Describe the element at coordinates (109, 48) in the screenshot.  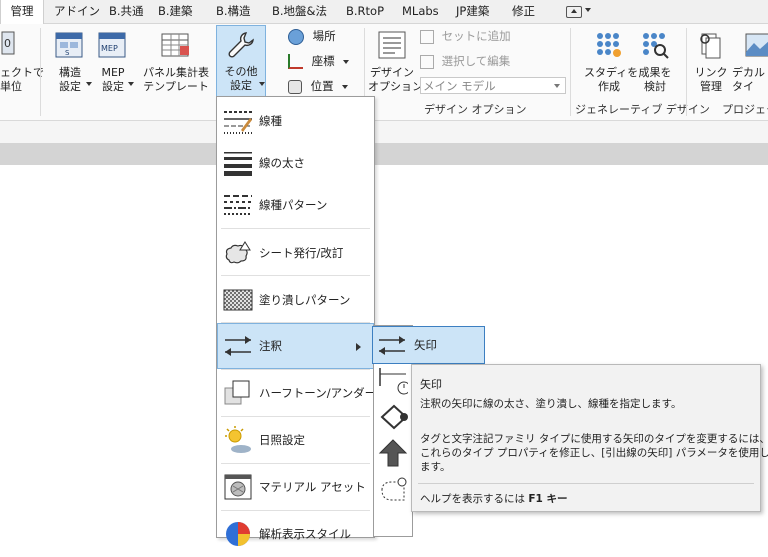
I see `svg-text: MEP` at that location.